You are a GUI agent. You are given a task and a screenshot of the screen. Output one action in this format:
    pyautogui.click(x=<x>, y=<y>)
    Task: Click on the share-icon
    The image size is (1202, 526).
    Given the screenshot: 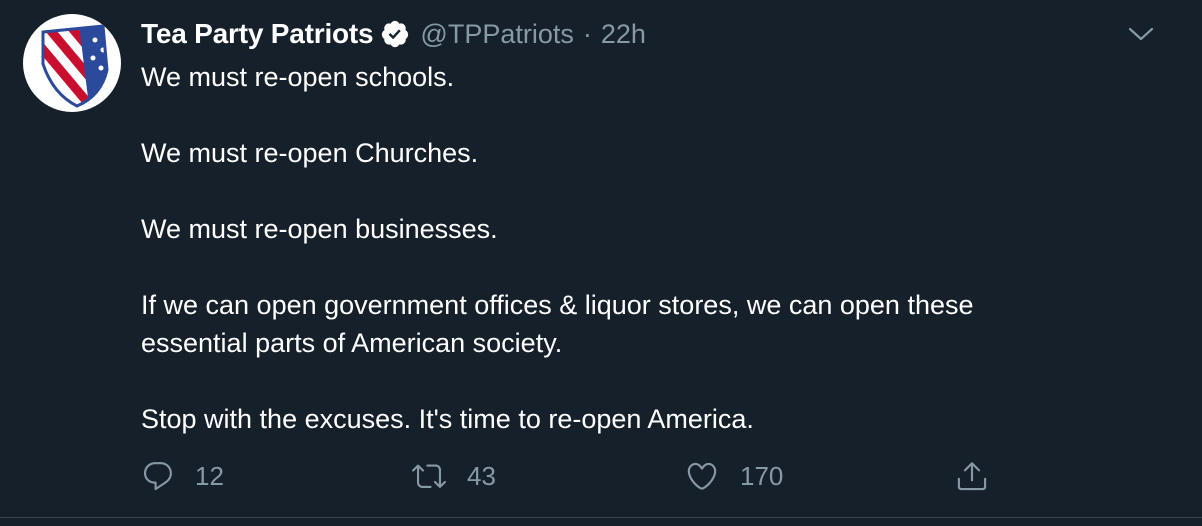 What is the action you would take?
    pyautogui.click(x=972, y=476)
    